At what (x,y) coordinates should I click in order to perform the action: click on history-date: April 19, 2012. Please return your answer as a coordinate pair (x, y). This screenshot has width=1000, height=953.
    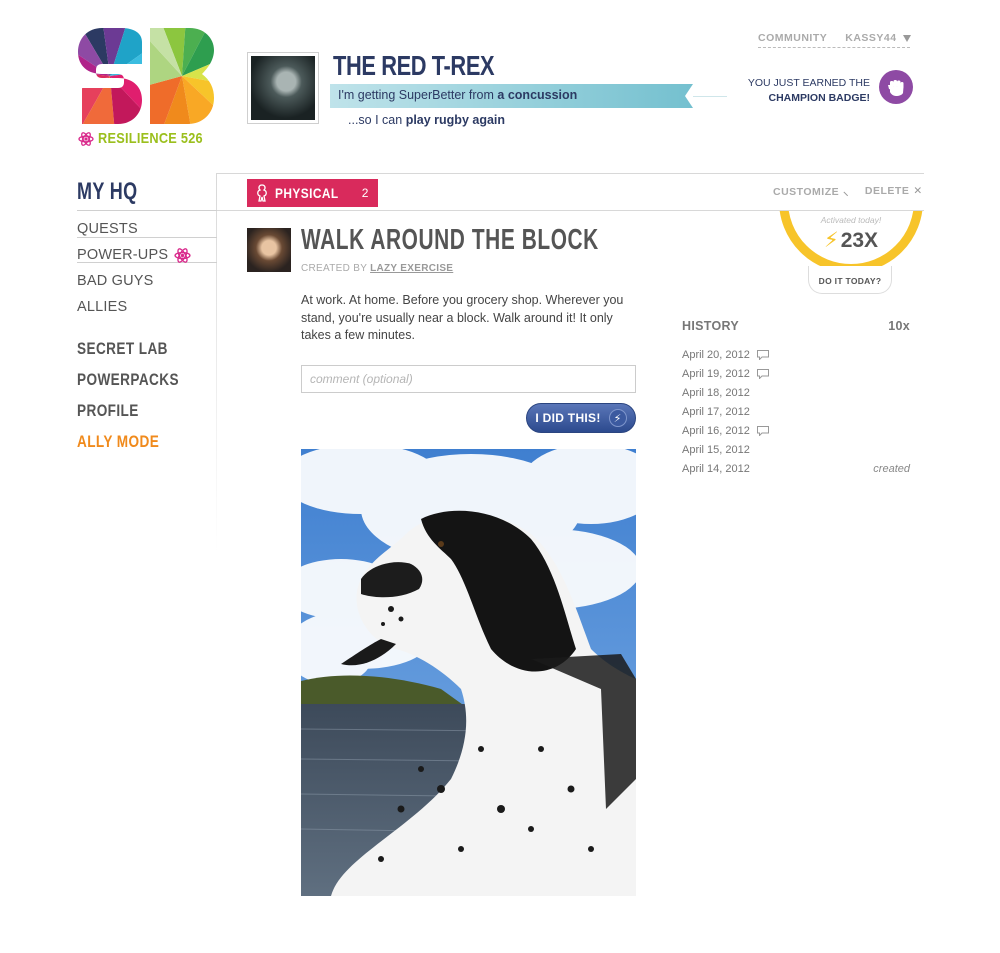
    Looking at the image, I should click on (716, 373).